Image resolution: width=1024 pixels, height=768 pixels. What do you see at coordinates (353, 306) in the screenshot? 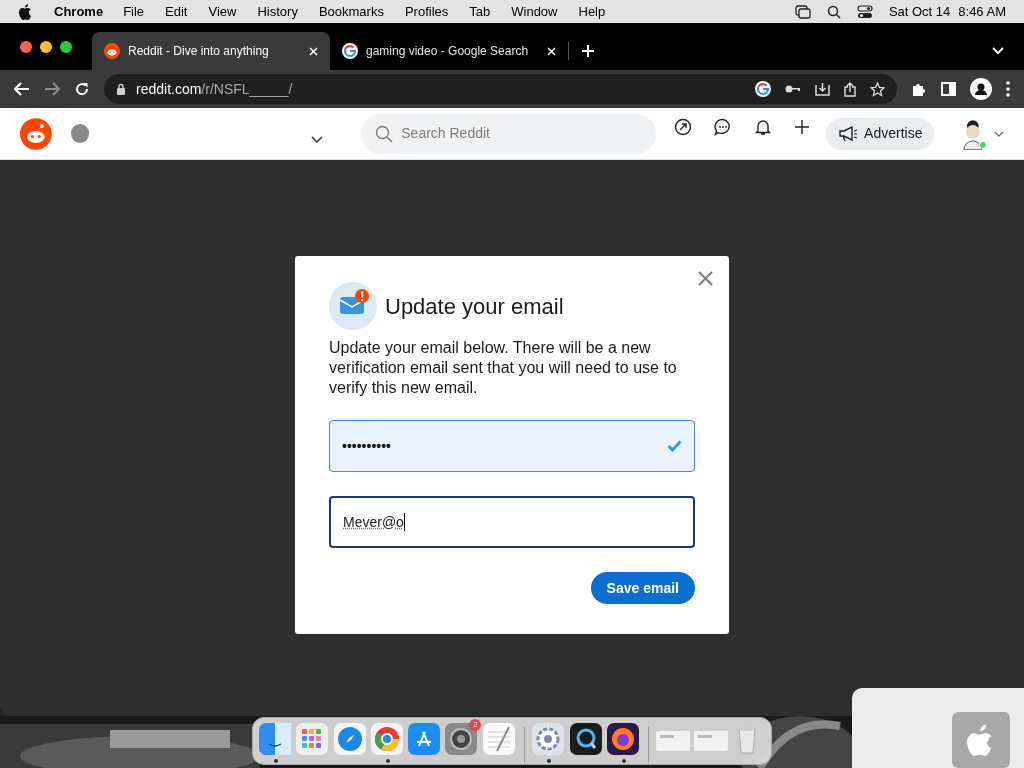
I see `envelope-alert-icon` at bounding box center [353, 306].